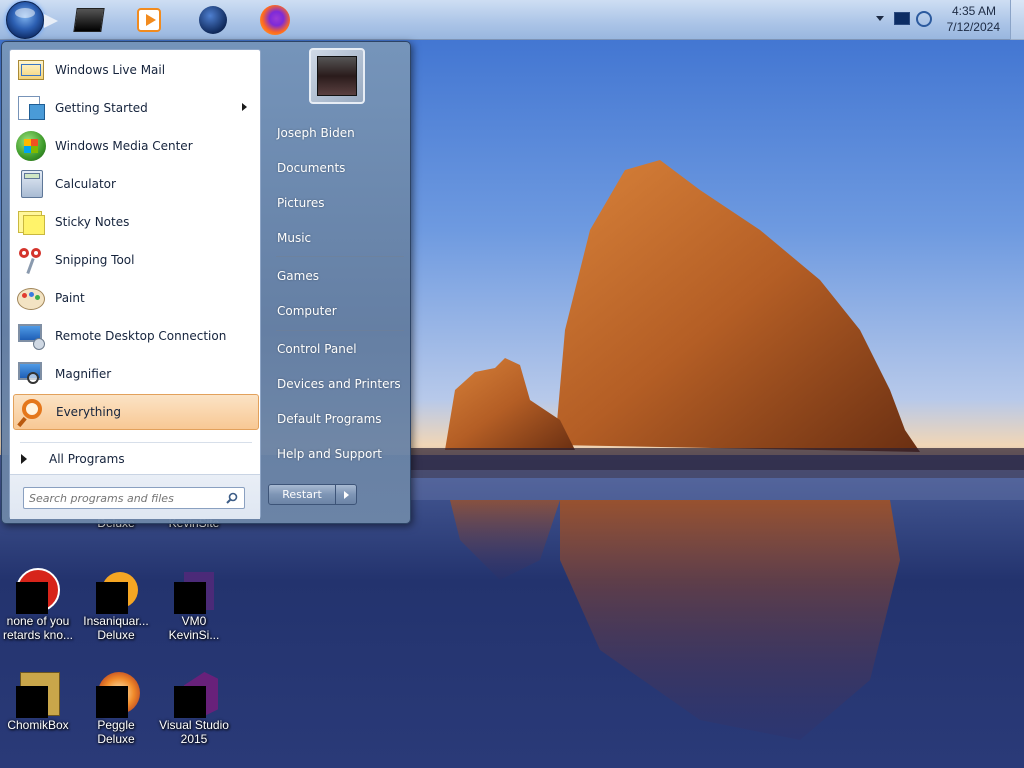 This screenshot has height=768, width=1024. I want to click on search-input, so click(124, 498).